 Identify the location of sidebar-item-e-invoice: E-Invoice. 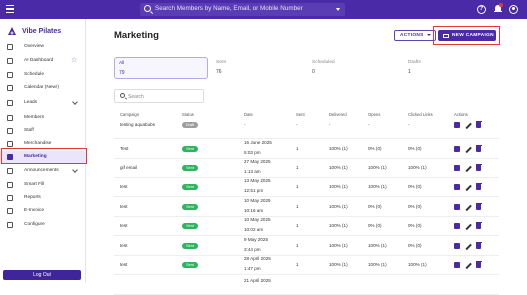
(43, 211).